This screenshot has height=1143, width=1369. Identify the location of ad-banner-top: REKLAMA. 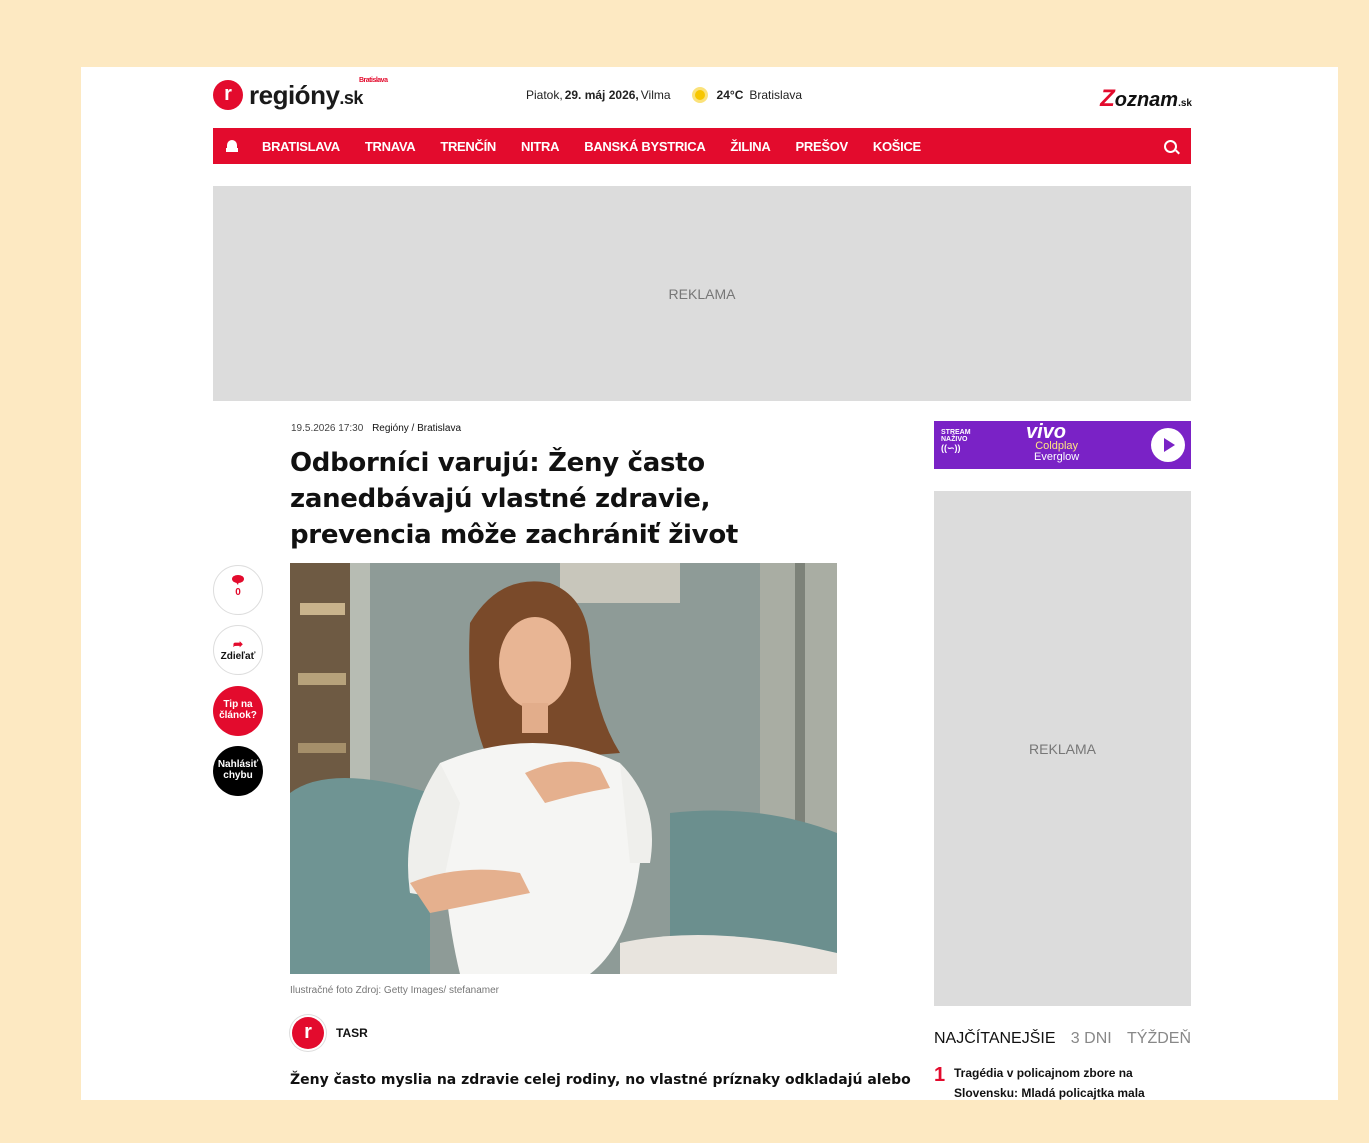
(702, 293).